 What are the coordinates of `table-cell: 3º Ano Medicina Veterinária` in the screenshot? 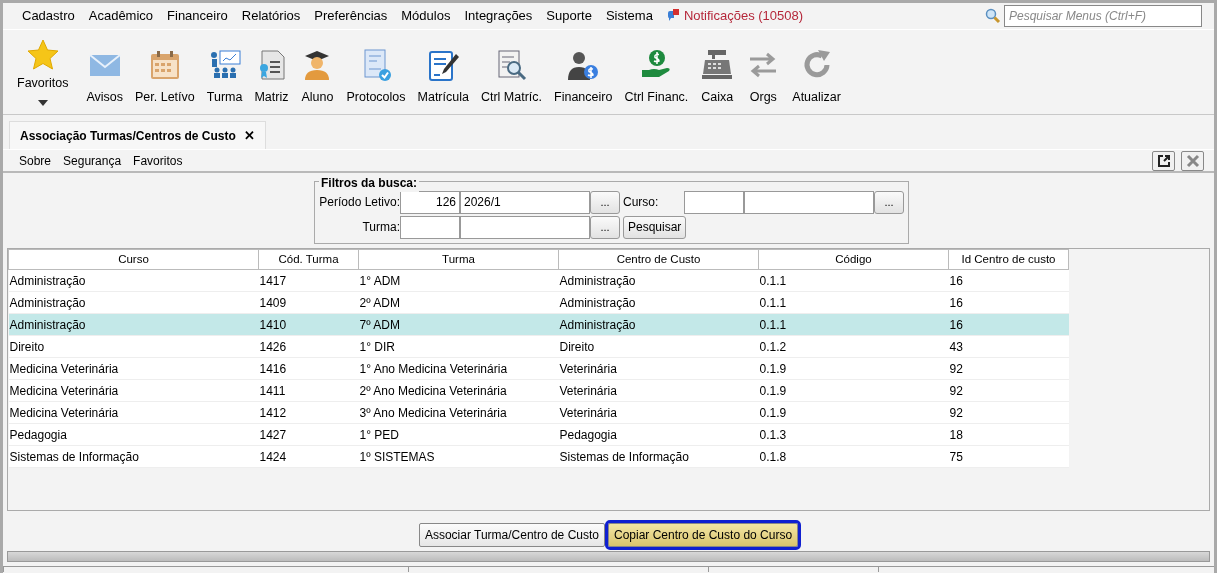 It's located at (458, 412).